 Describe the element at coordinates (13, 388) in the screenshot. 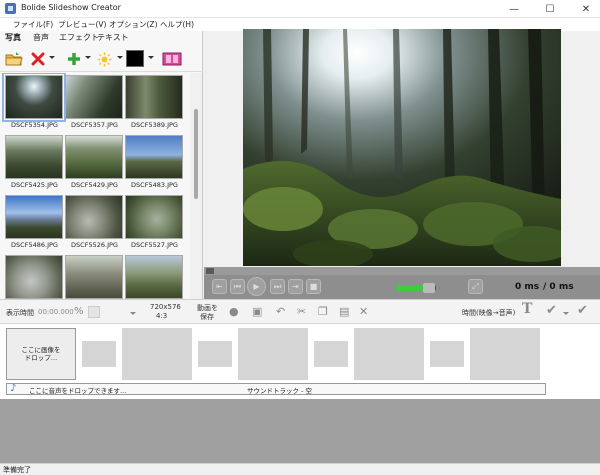

I see `music-note-icon: ♪` at that location.